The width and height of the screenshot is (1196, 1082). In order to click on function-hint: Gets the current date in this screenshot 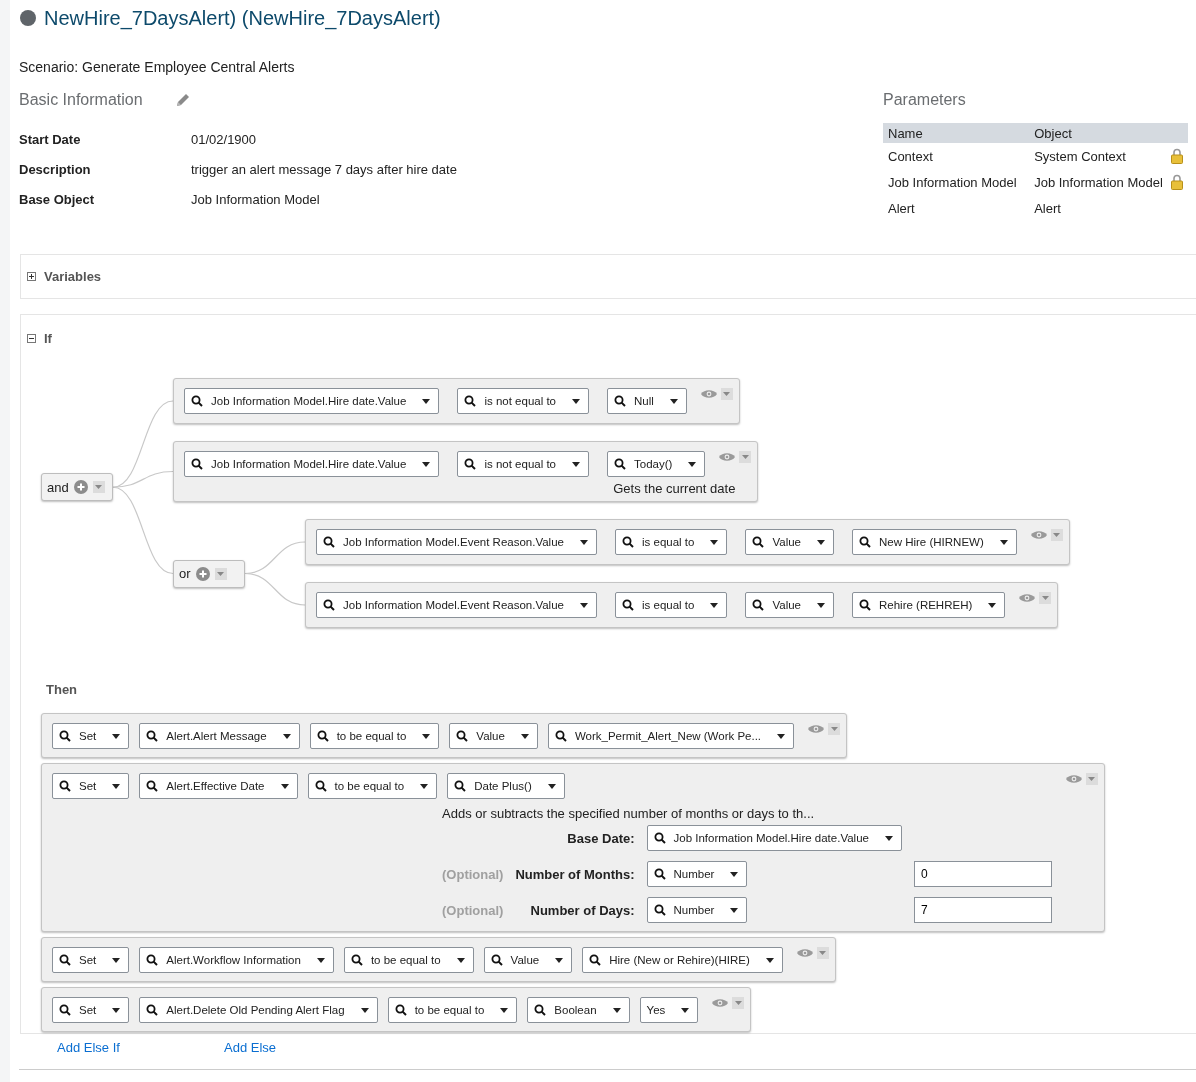, I will do `click(674, 488)`.